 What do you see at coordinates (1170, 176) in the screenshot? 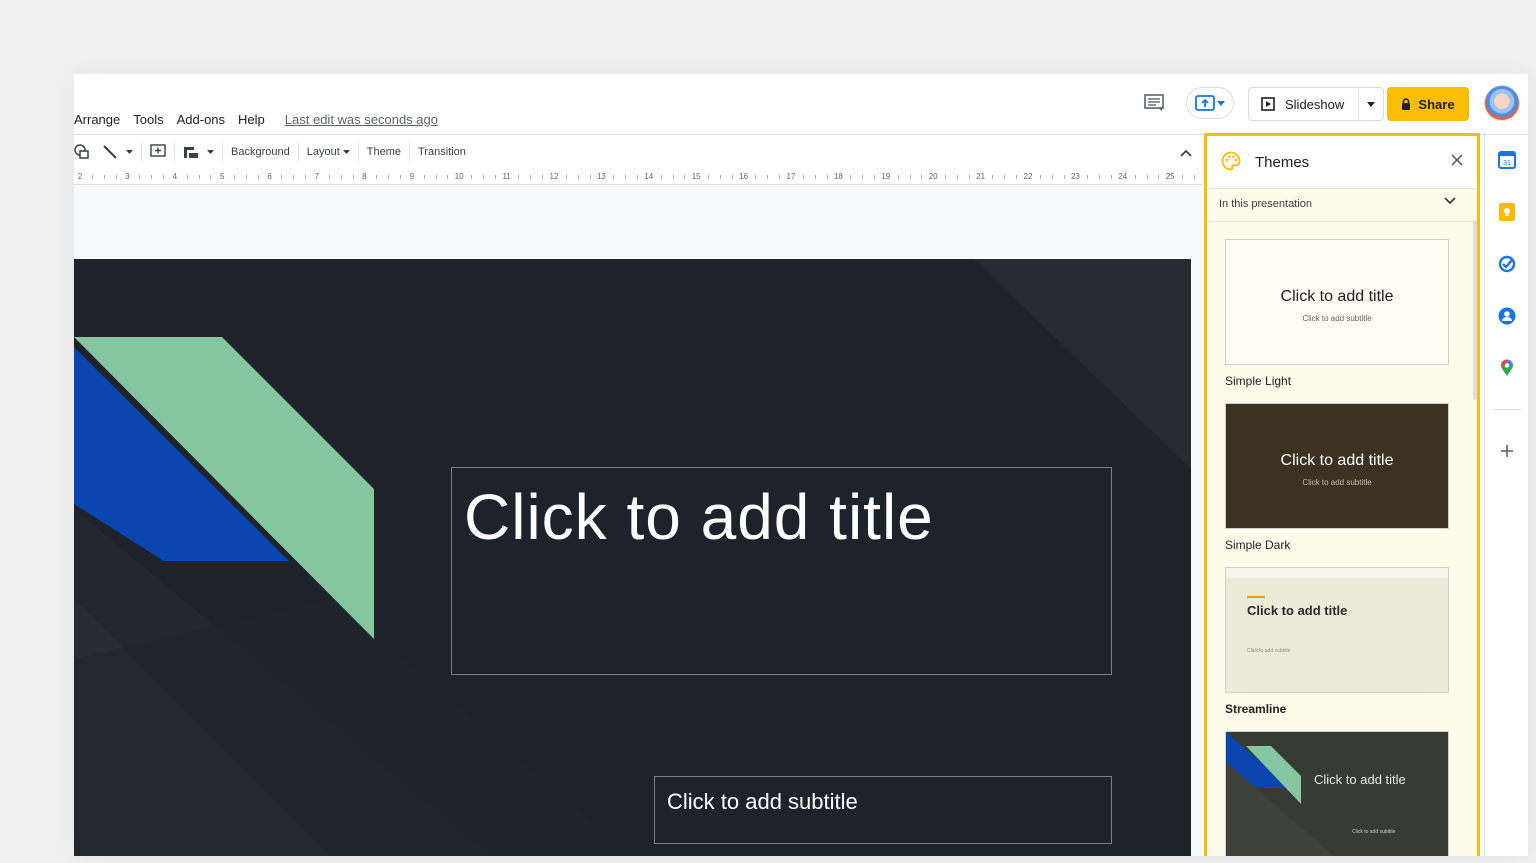
I see `ruler-number: 25` at bounding box center [1170, 176].